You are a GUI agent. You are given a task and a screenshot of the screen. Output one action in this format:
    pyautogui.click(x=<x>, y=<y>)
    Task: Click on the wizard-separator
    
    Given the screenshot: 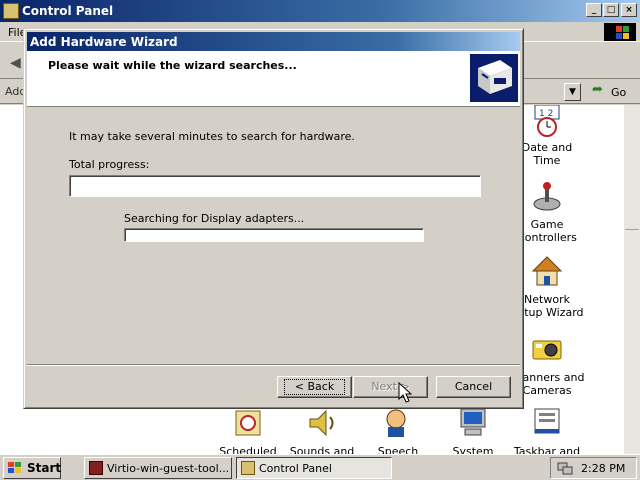 What is the action you would take?
    pyautogui.click(x=273, y=365)
    